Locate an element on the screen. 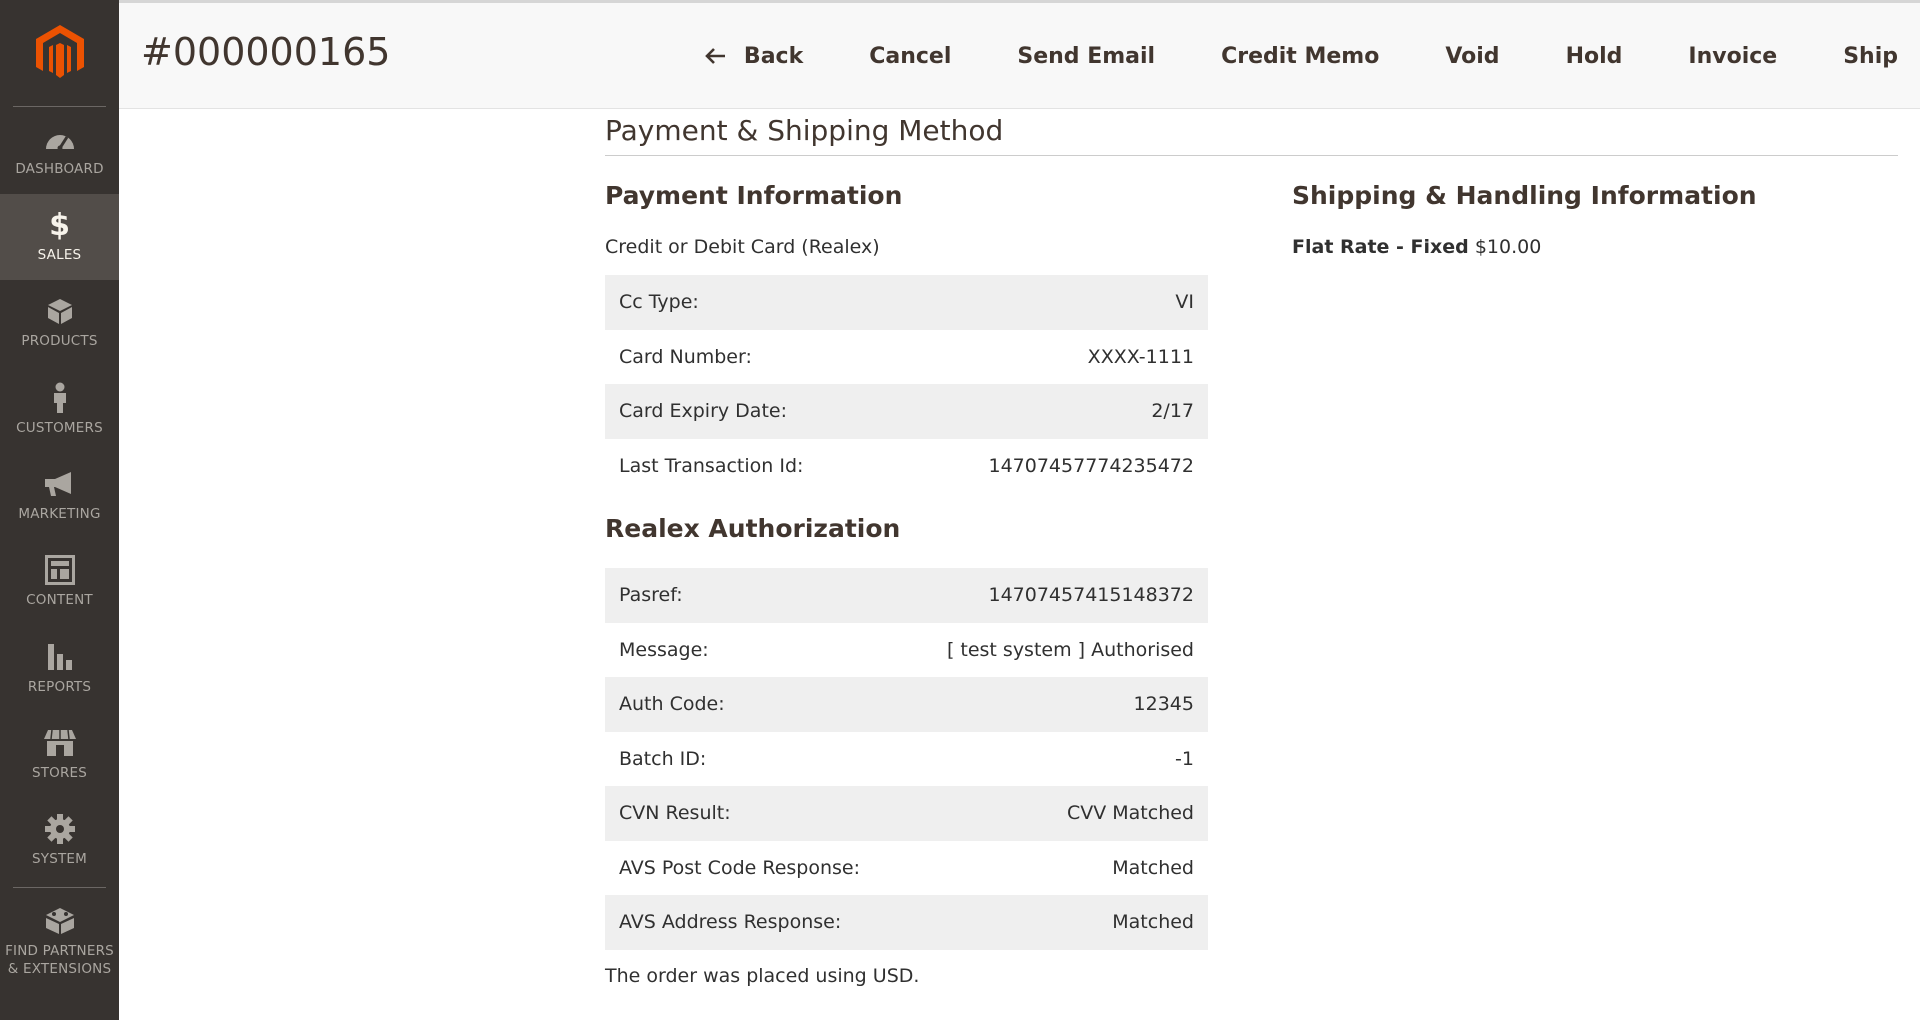 The width and height of the screenshot is (1920, 1020). shipping-info-title: Shipping & Handling Information is located at coordinates (1524, 195).